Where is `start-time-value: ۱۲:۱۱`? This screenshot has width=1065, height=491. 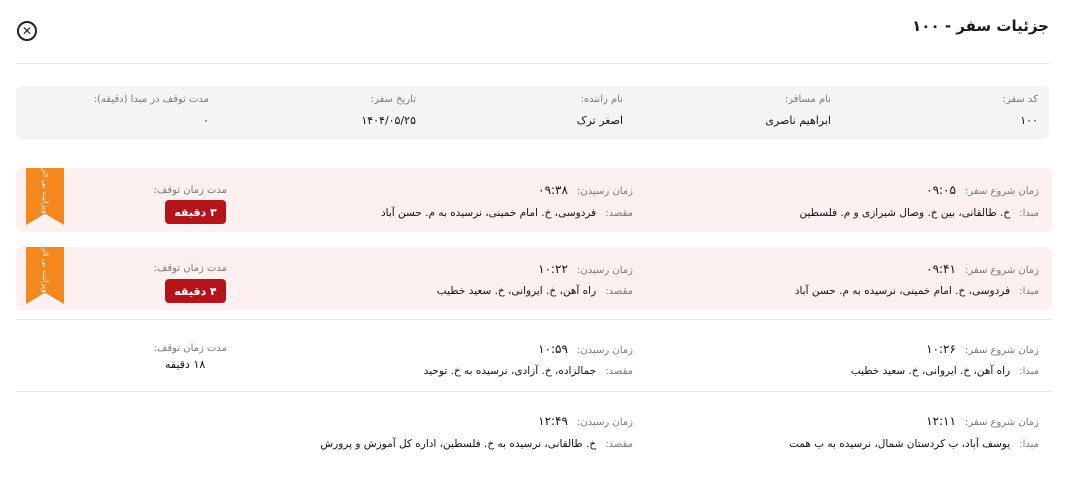 start-time-value: ۱۲:۱۱ is located at coordinates (941, 421).